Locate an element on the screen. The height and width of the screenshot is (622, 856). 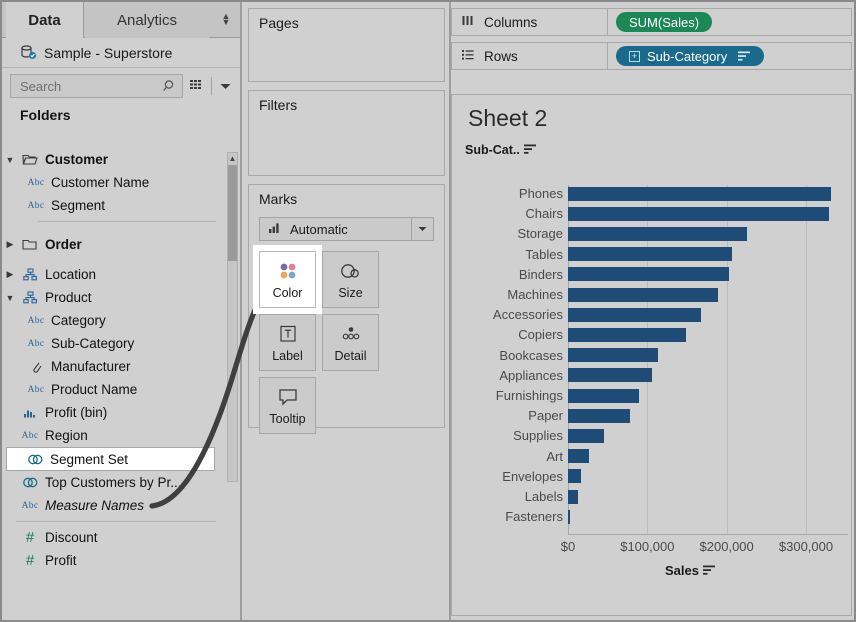
marks-color-button: Color is located at coordinates (287, 279).